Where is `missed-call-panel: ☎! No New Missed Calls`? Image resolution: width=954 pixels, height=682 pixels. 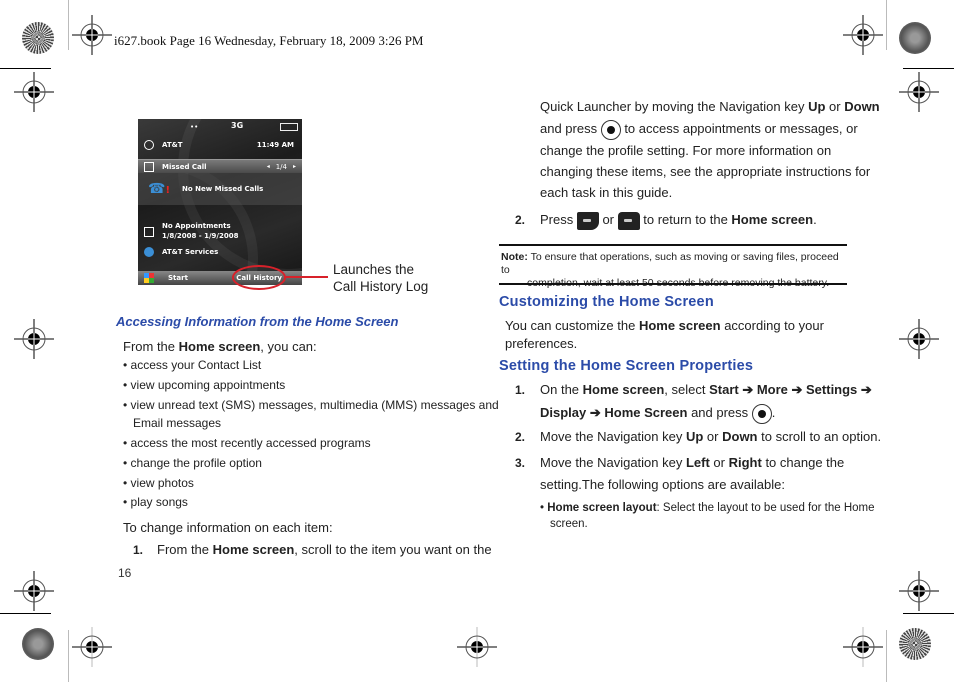
missed-call-panel: ☎! No New Missed Calls is located at coordinates (220, 189).